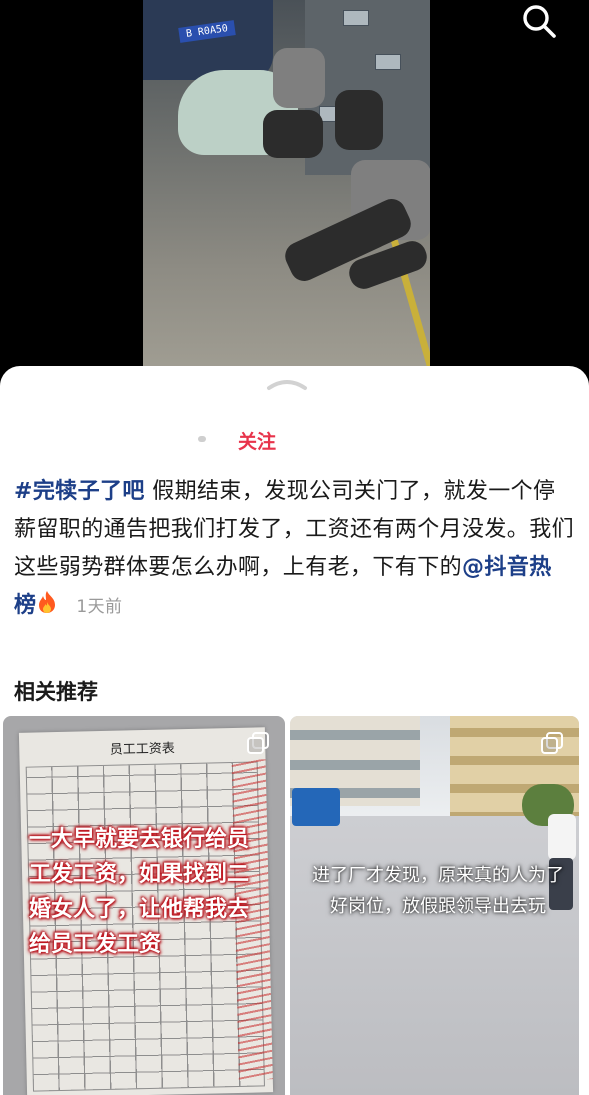 This screenshot has height=1095, width=589. What do you see at coordinates (539, 21) in the screenshot?
I see `search-icon` at bounding box center [539, 21].